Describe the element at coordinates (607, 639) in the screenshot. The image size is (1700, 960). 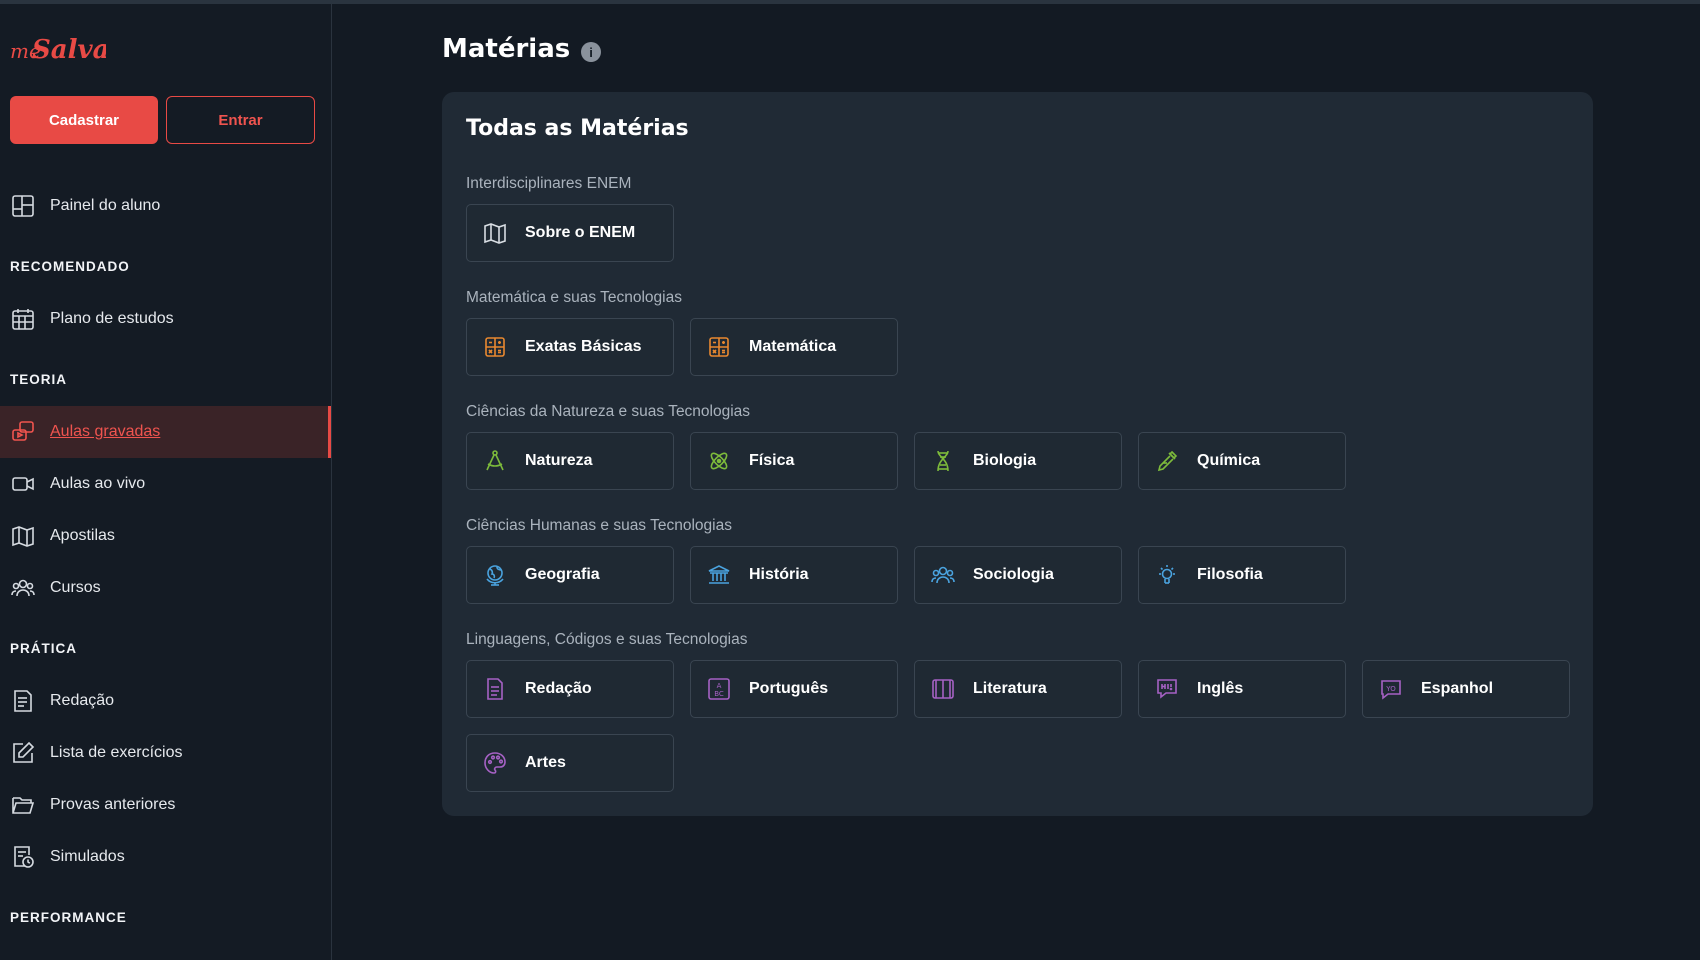
I see `category-title: Linguagens, Códigos e suas Tecnologias` at that location.